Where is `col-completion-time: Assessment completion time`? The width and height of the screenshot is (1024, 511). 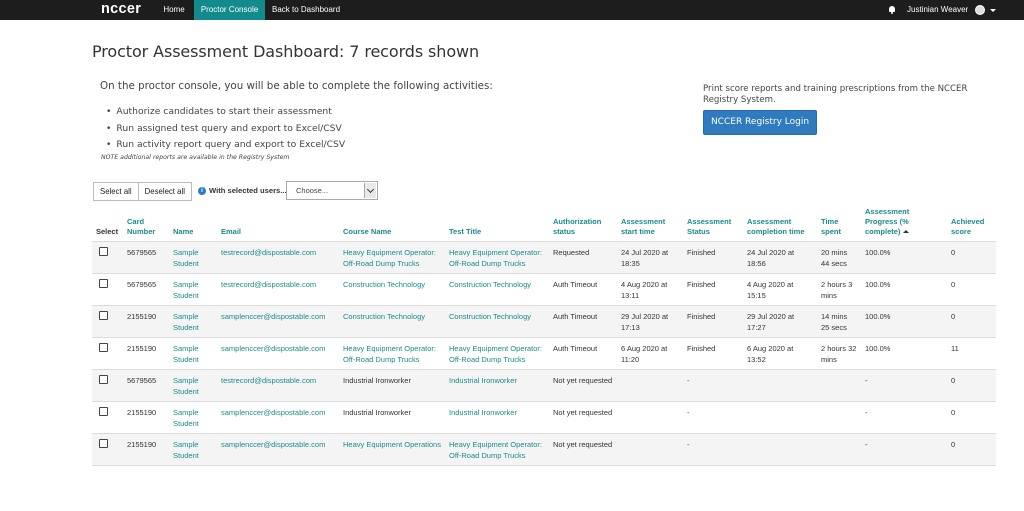 col-completion-time: Assessment completion time is located at coordinates (780, 223).